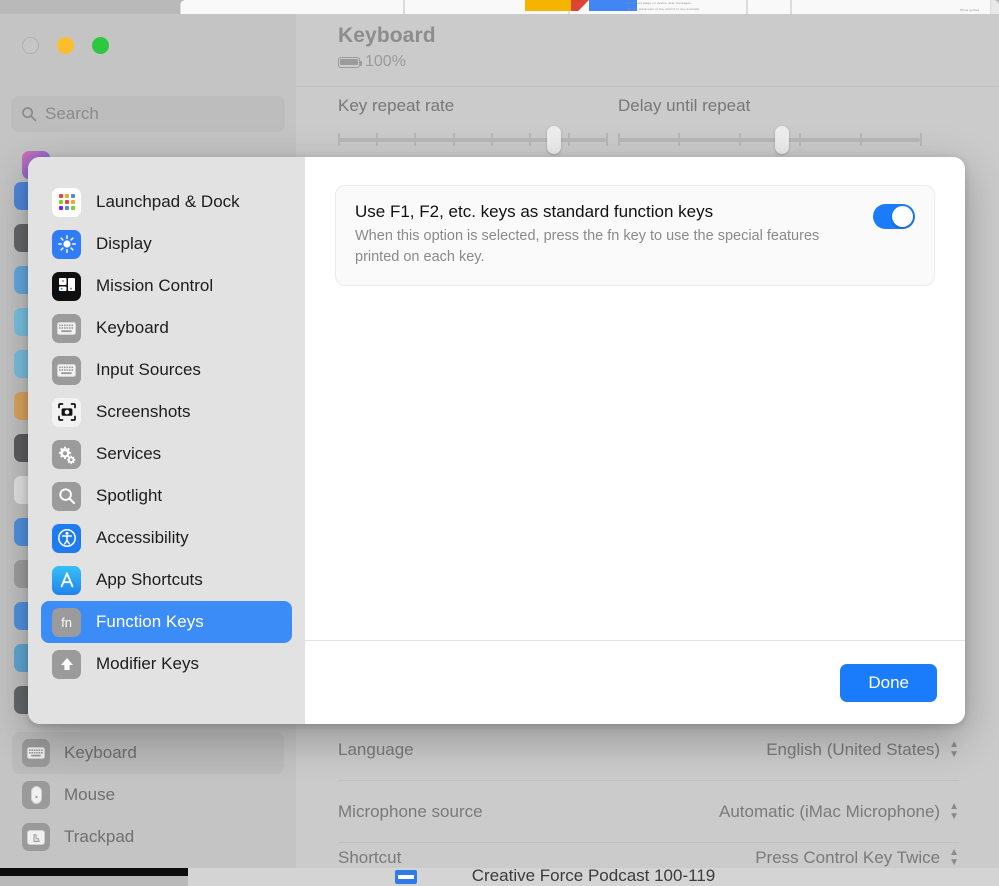 Image resolution: width=999 pixels, height=886 pixels. What do you see at coordinates (72, 113) in the screenshot?
I see `search-placeholder: Search` at bounding box center [72, 113].